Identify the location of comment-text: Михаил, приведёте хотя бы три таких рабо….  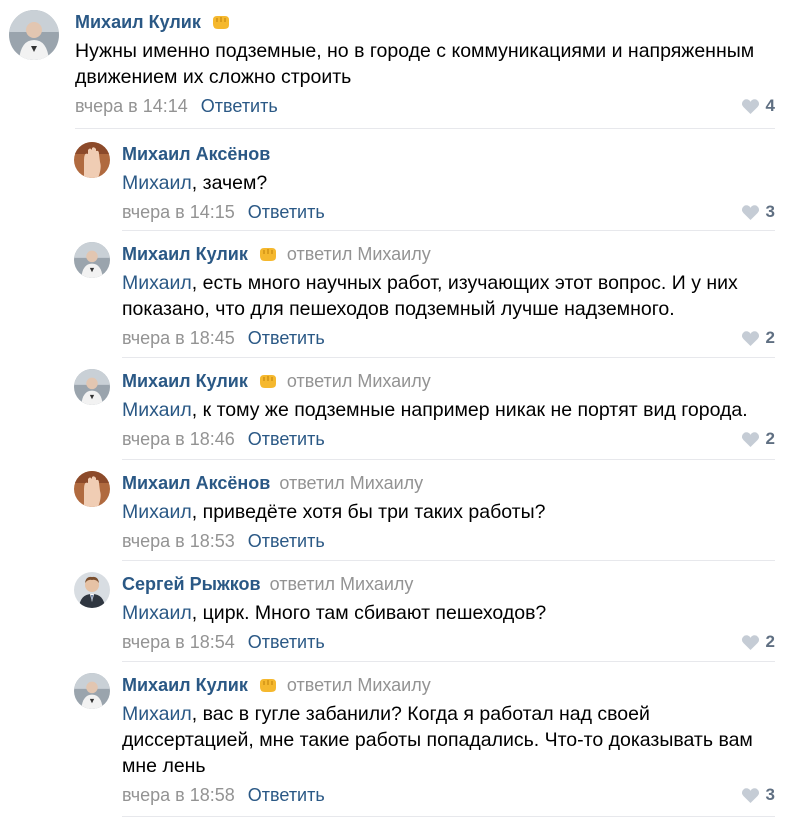
(334, 512).